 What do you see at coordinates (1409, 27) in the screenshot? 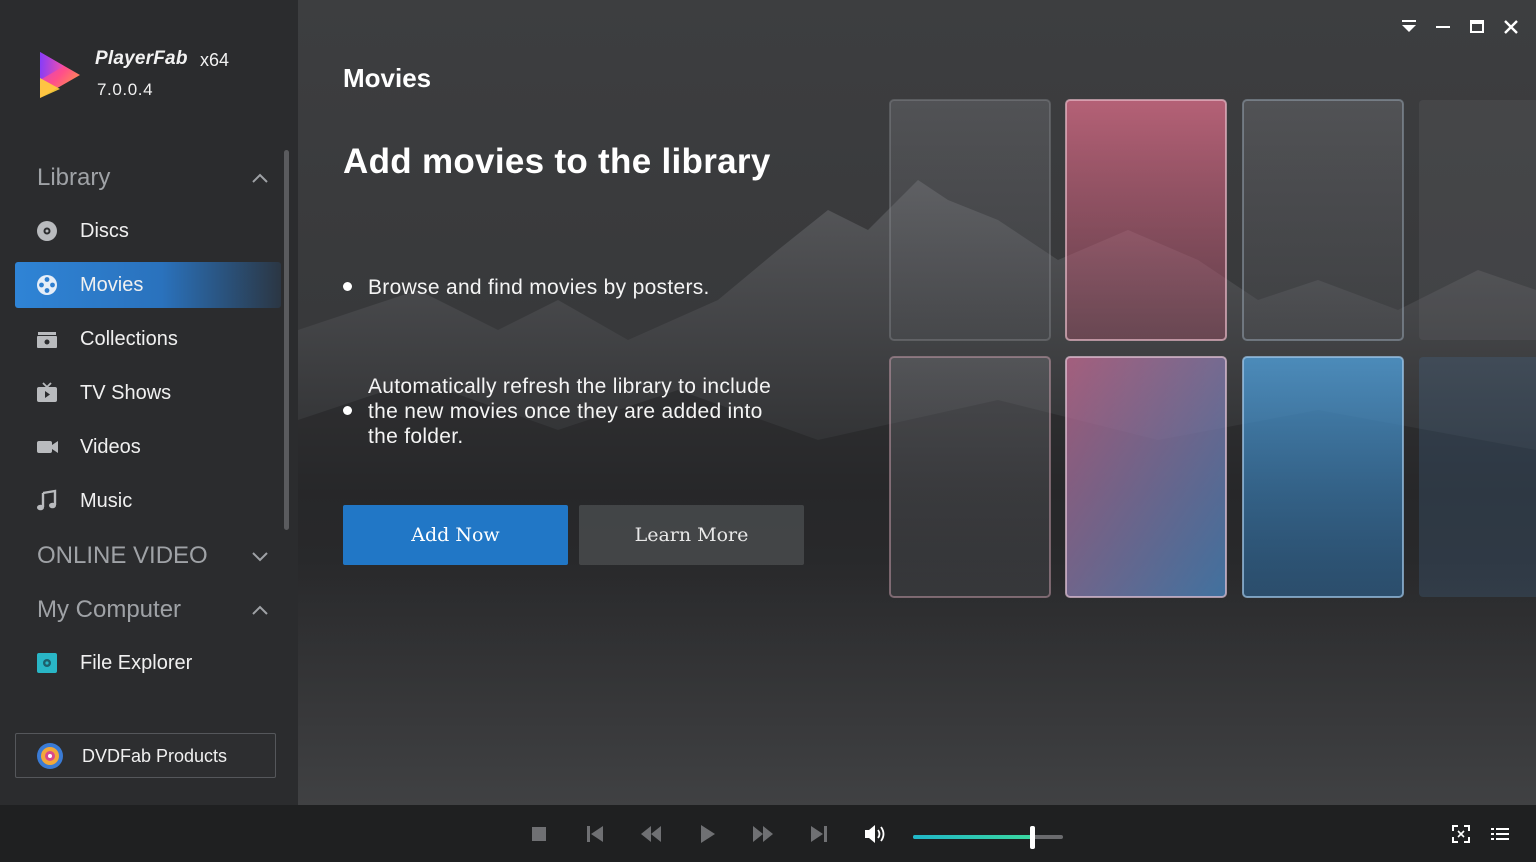
I see `dropdown-icon` at bounding box center [1409, 27].